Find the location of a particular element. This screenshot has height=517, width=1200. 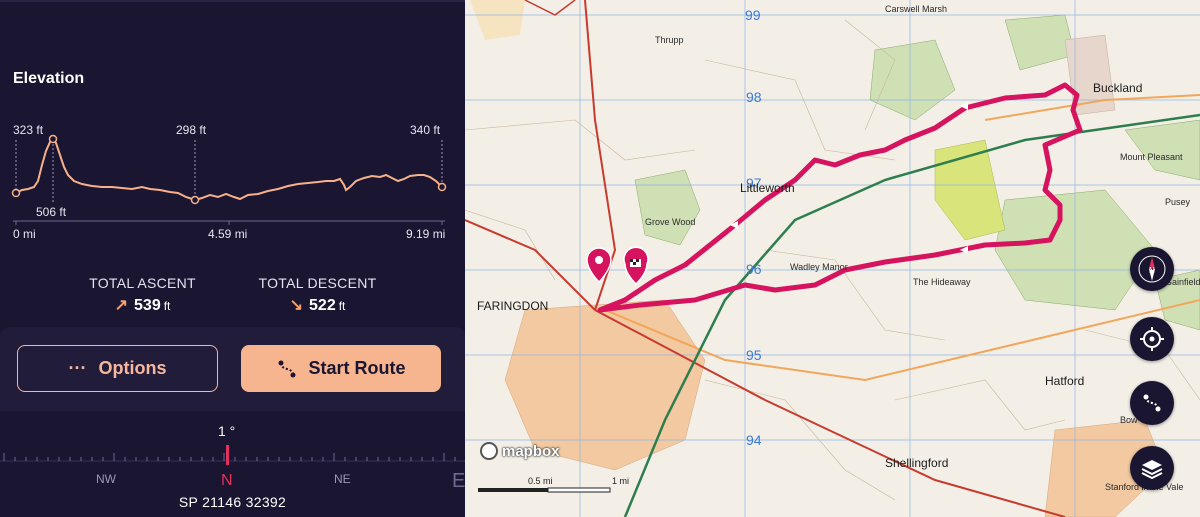

descent-arrow-icon: ↘ is located at coordinates (296, 305).